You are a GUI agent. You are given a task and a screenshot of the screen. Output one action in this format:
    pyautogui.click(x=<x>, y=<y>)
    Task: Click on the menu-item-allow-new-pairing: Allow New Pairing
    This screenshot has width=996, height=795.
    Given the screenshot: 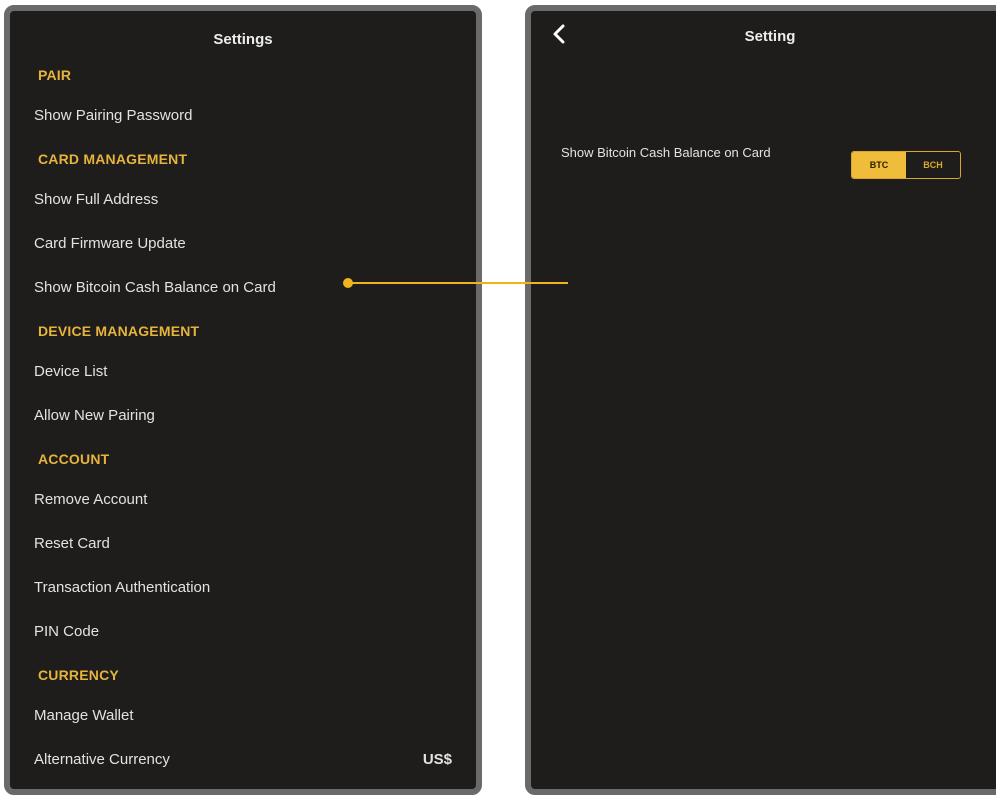 What is the action you would take?
    pyautogui.click(x=243, y=416)
    